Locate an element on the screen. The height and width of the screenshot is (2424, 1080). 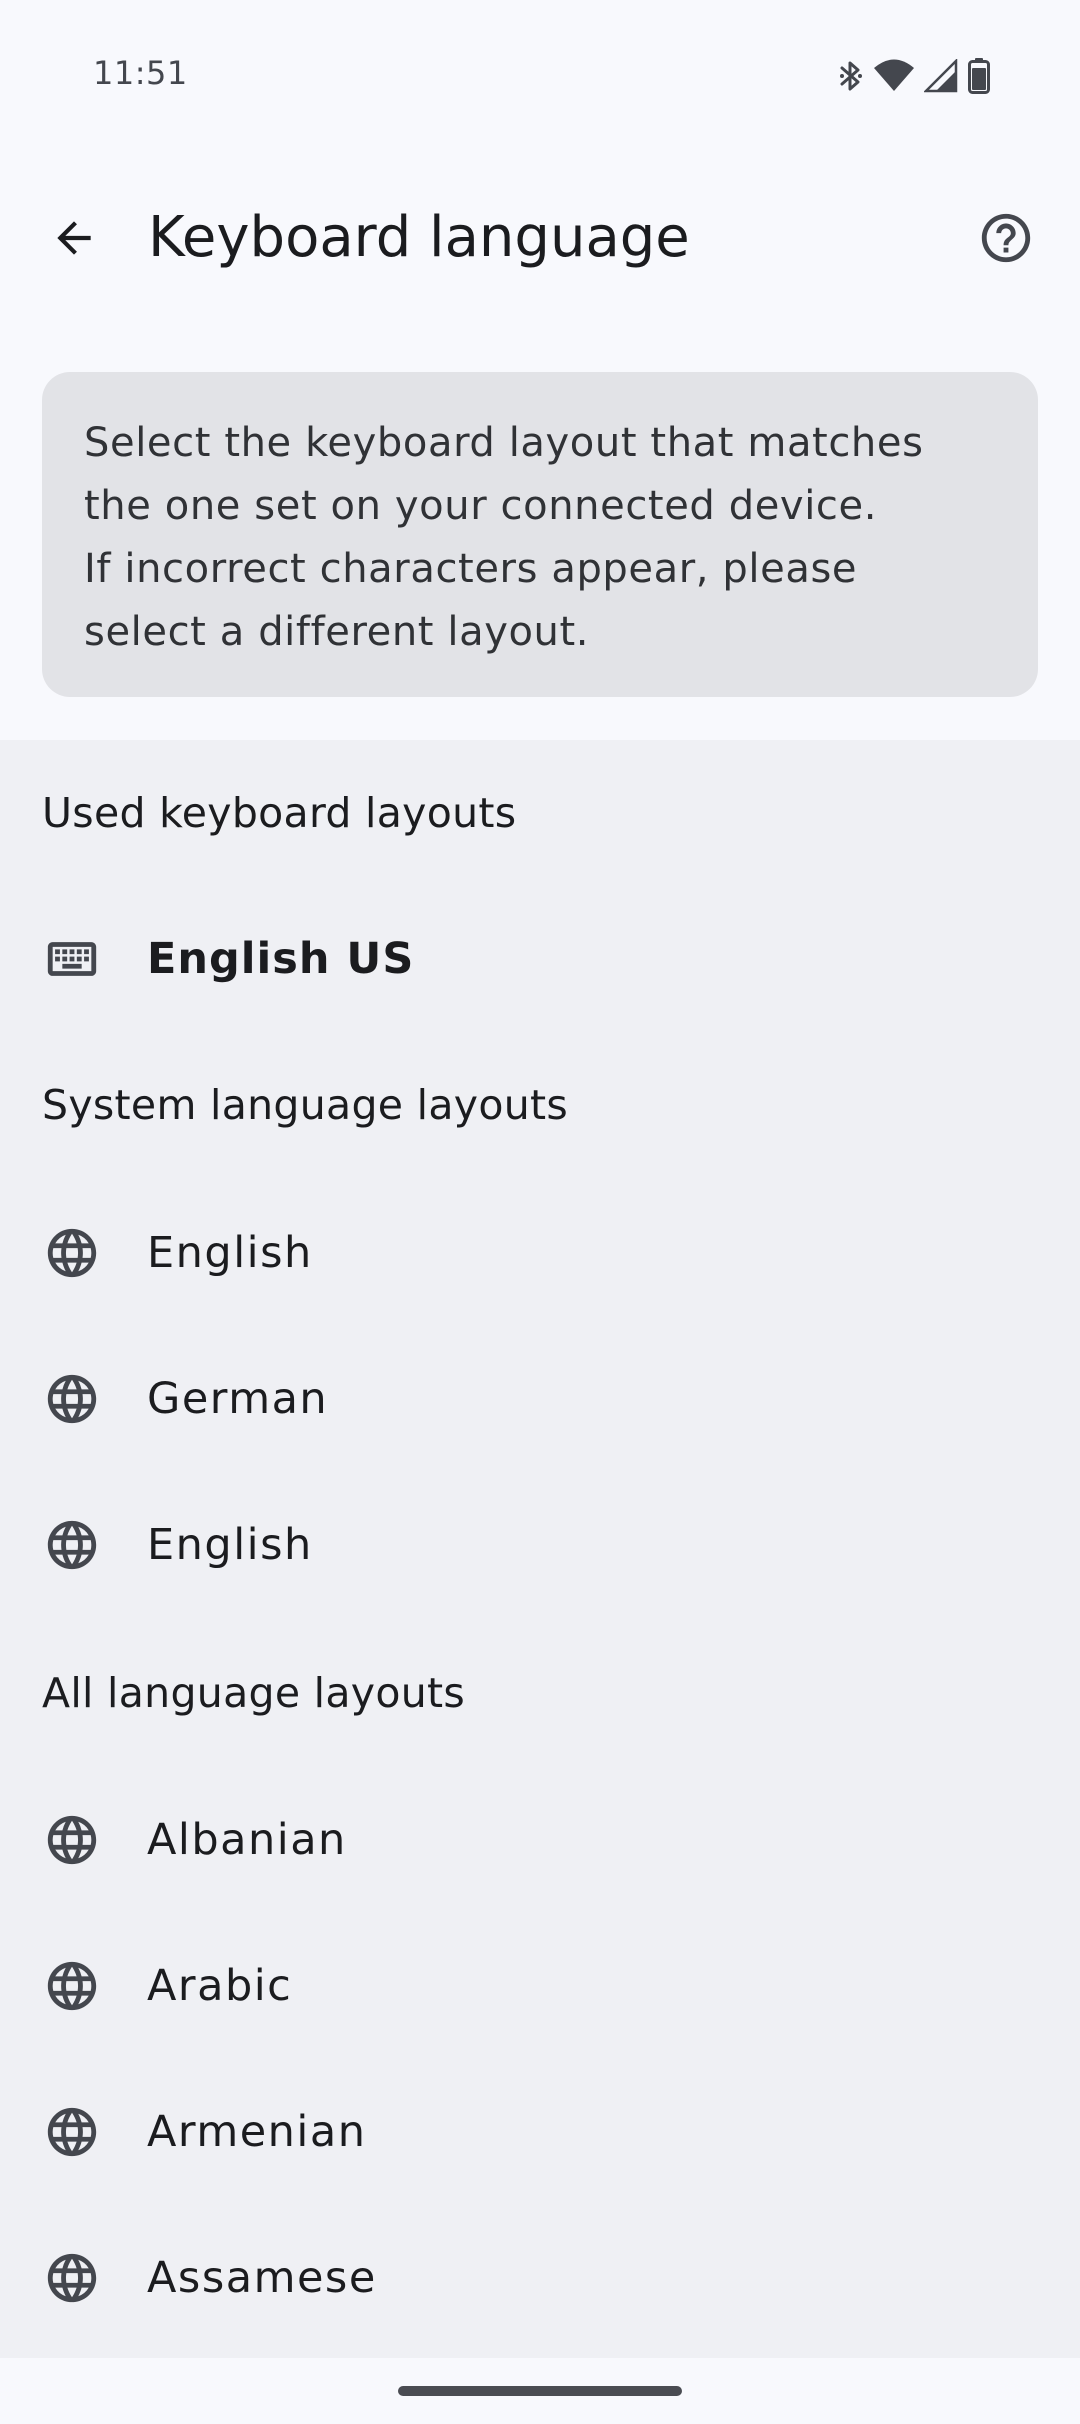
info-text-line: select a different layout. is located at coordinates (337, 632).